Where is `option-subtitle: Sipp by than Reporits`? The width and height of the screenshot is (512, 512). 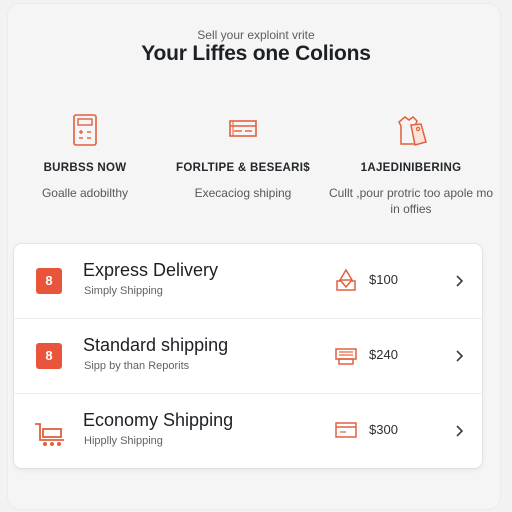 option-subtitle: Sipp by than Reporits is located at coordinates (137, 366).